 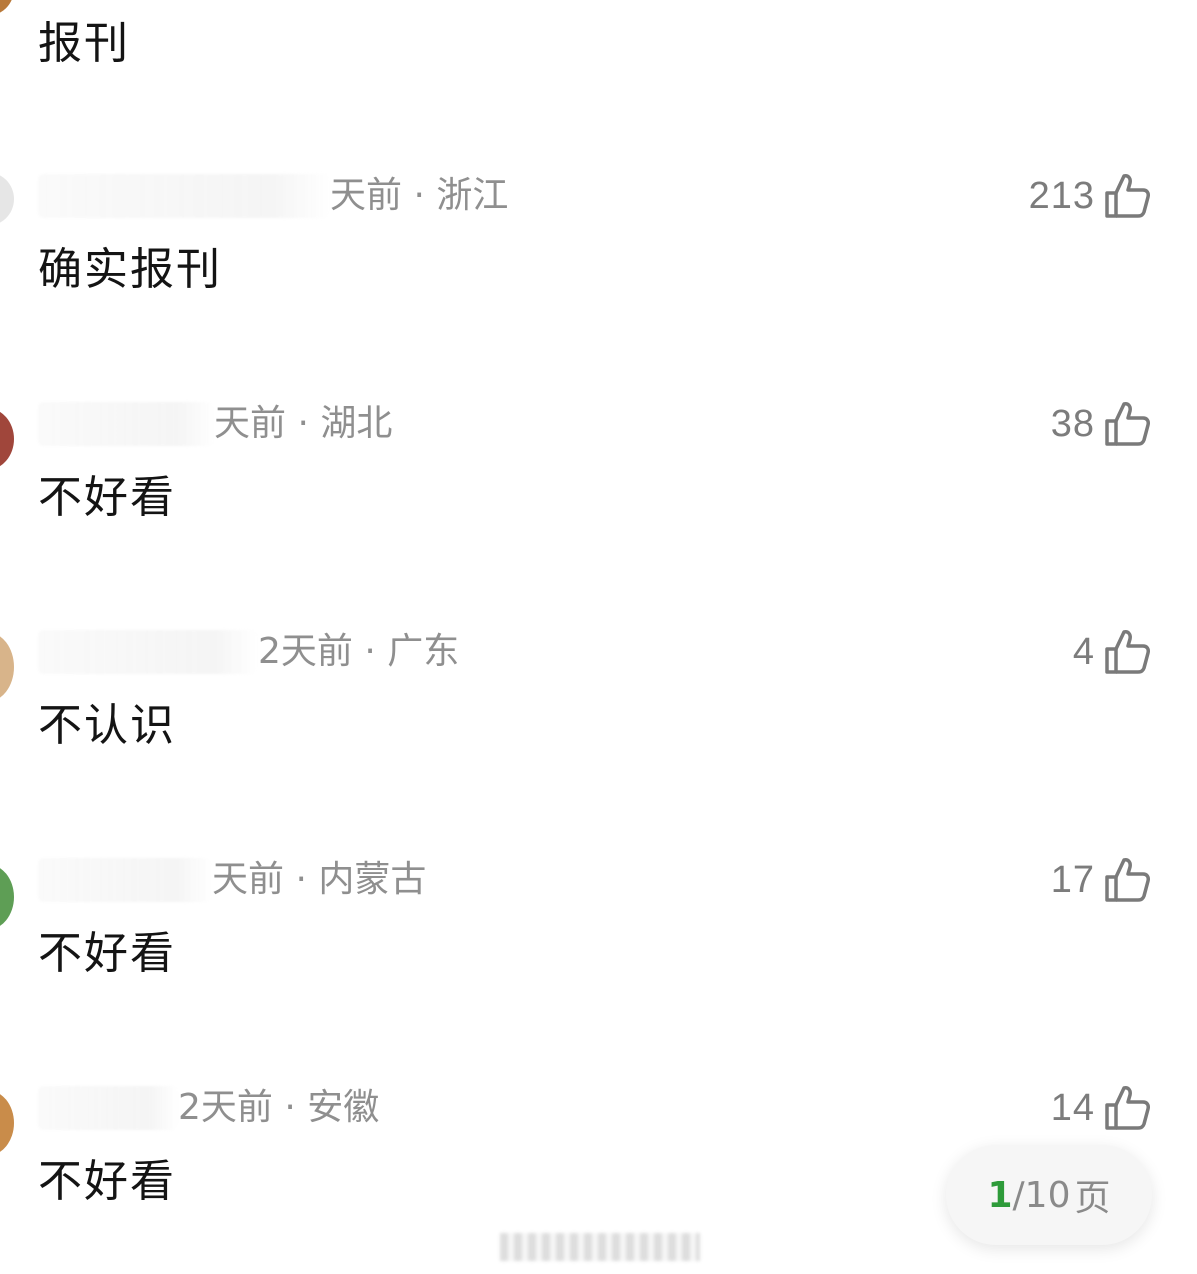 I want to click on page-indicator: 1/10 页, so click(x=1049, y=1195).